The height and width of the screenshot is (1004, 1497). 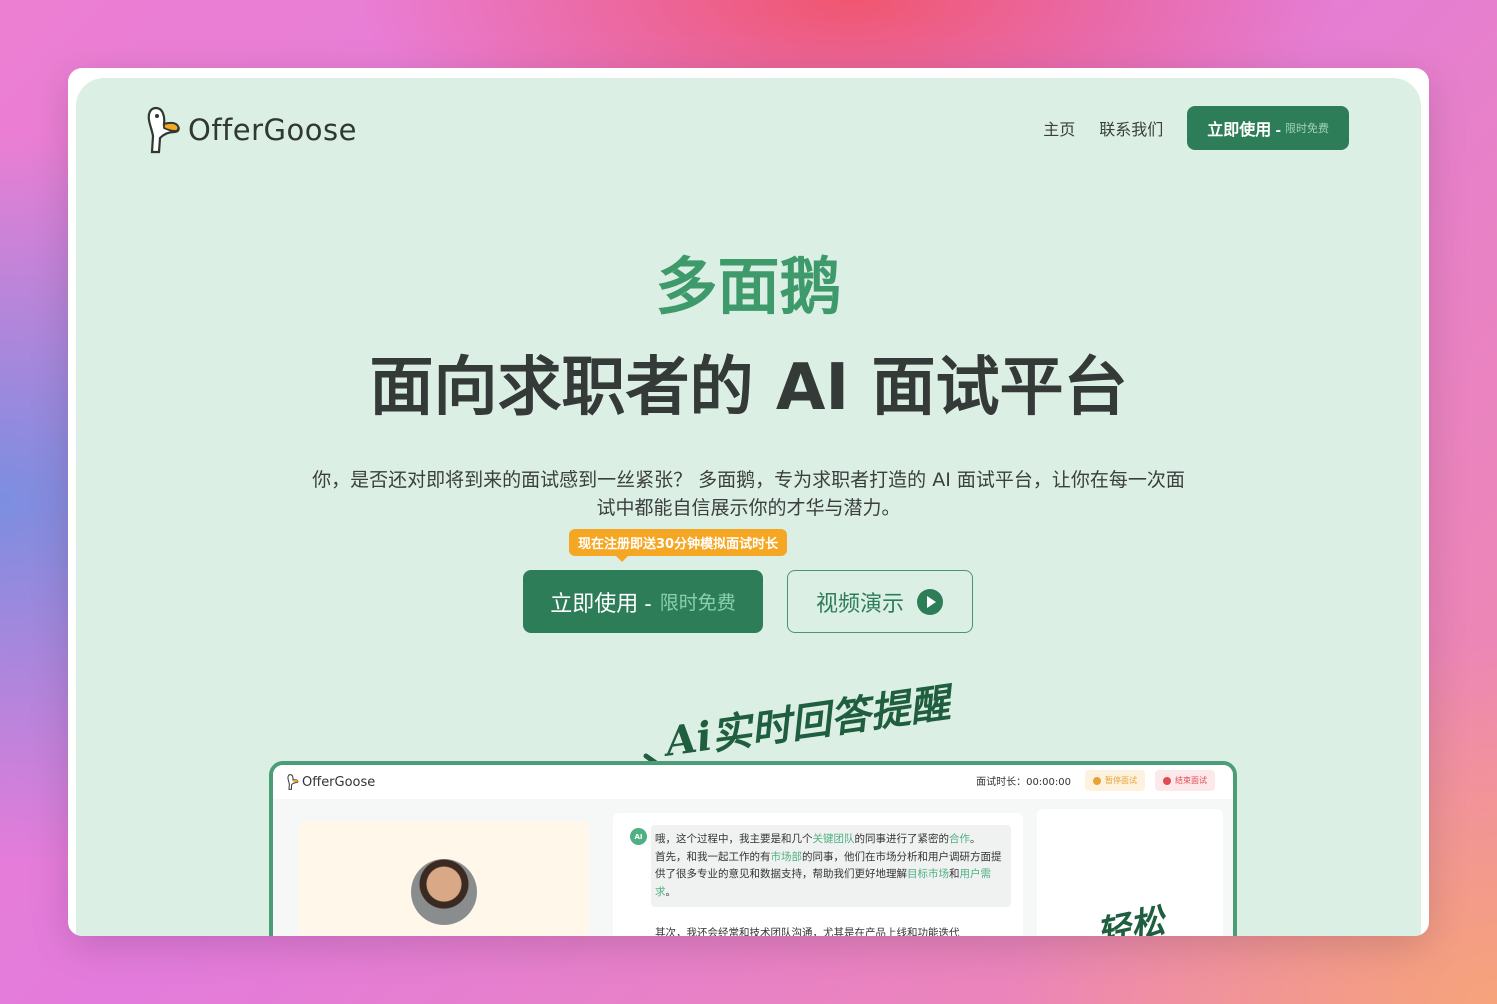 I want to click on highlight-keyword: 关键团队, so click(x=833, y=839).